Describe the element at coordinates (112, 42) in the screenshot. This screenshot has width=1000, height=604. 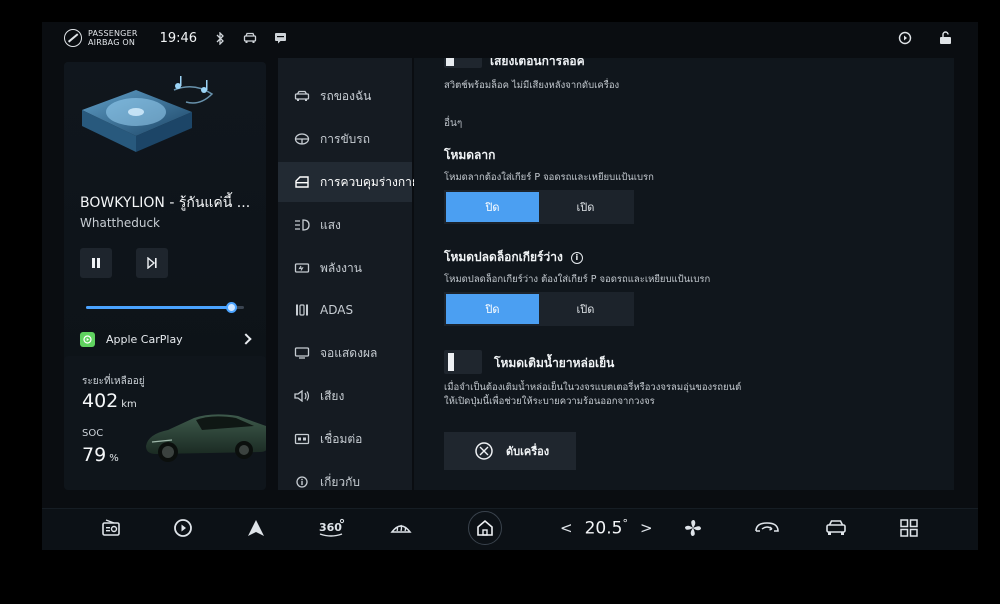
I see `airbag-line2: AIRBAG ON` at that location.